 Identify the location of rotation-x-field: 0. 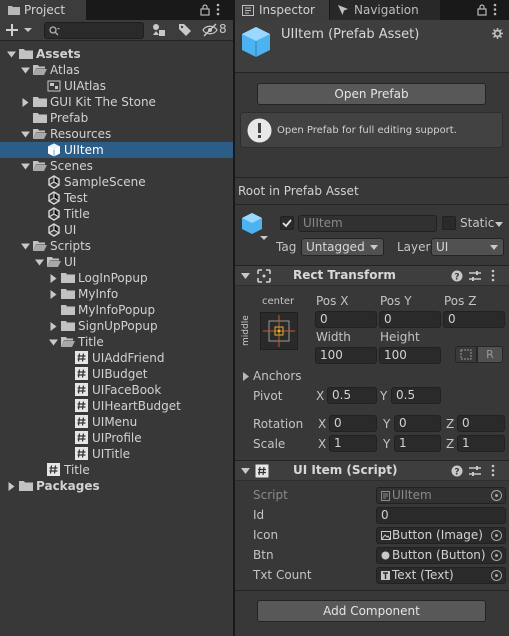
(353, 423).